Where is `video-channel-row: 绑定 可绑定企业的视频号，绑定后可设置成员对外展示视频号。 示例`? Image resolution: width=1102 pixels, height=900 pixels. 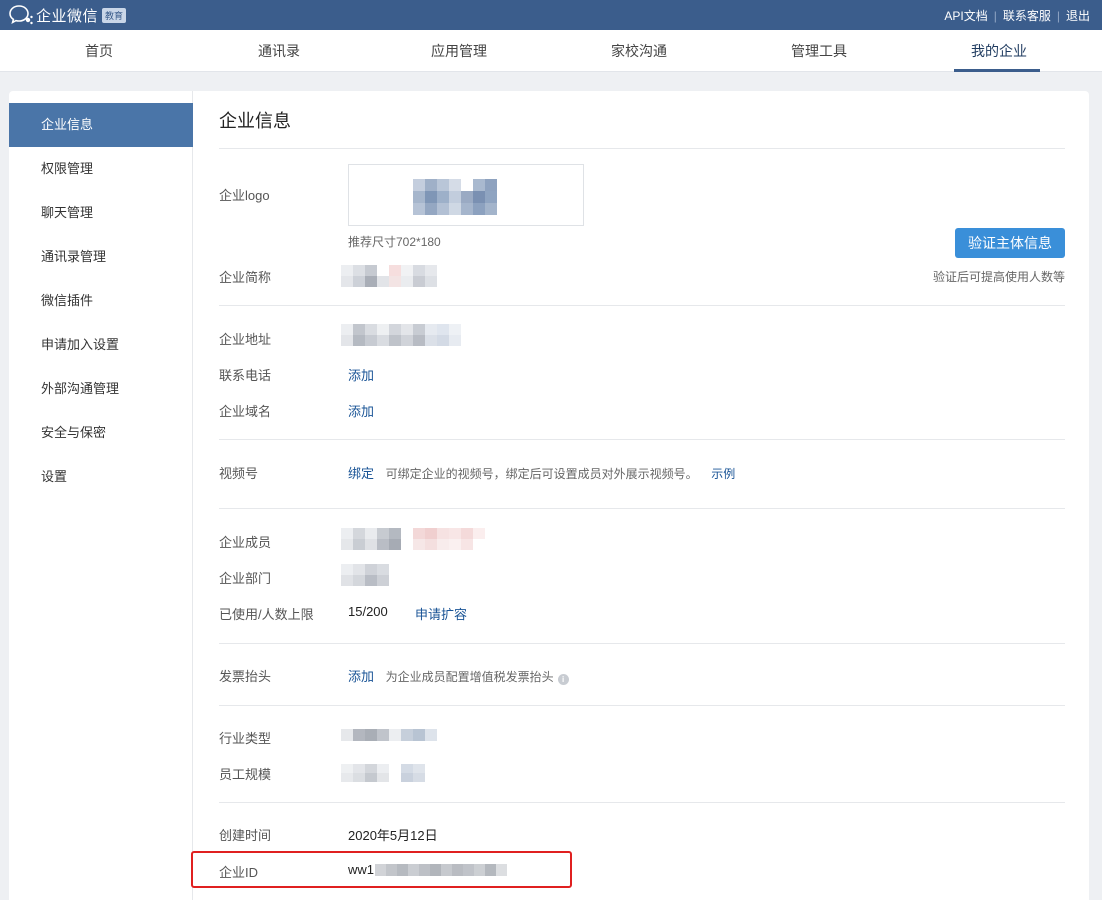
video-channel-row: 绑定 可绑定企业的视频号，绑定后可设置成员对外展示视频号。 示例 is located at coordinates (541, 472).